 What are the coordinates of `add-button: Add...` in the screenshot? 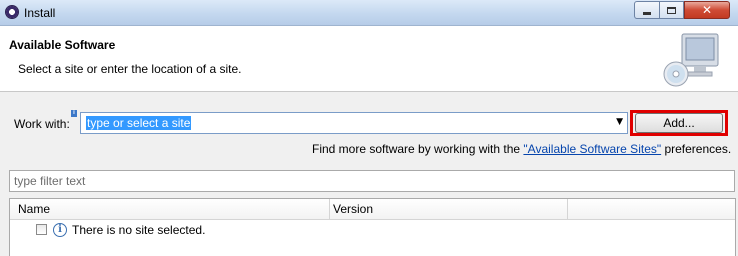 It's located at (679, 123).